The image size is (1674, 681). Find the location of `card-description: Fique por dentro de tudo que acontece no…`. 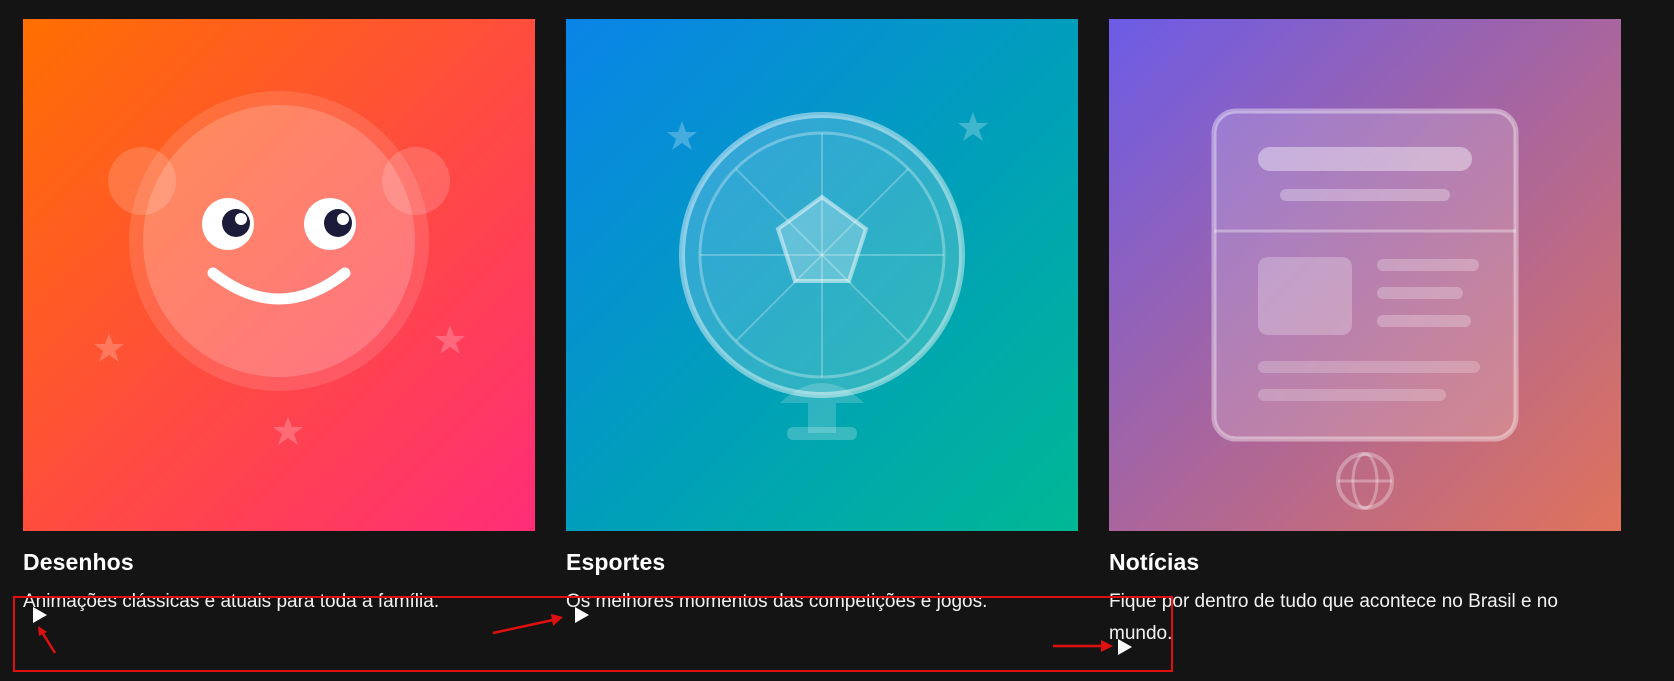

card-description: Fique por dentro de tudo que acontece no… is located at coordinates (1333, 617).